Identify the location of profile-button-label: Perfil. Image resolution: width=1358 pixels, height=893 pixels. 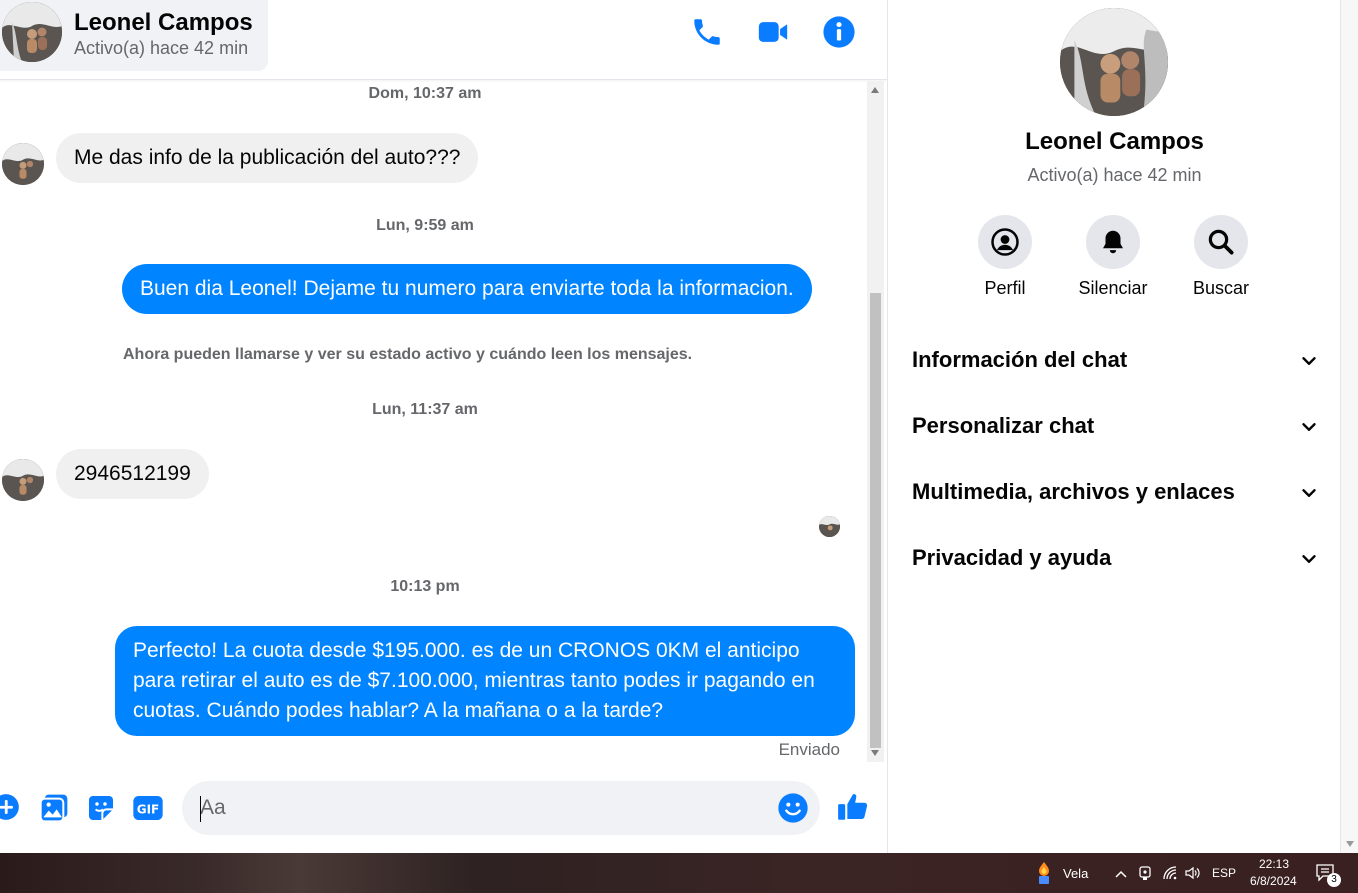
(1005, 288).